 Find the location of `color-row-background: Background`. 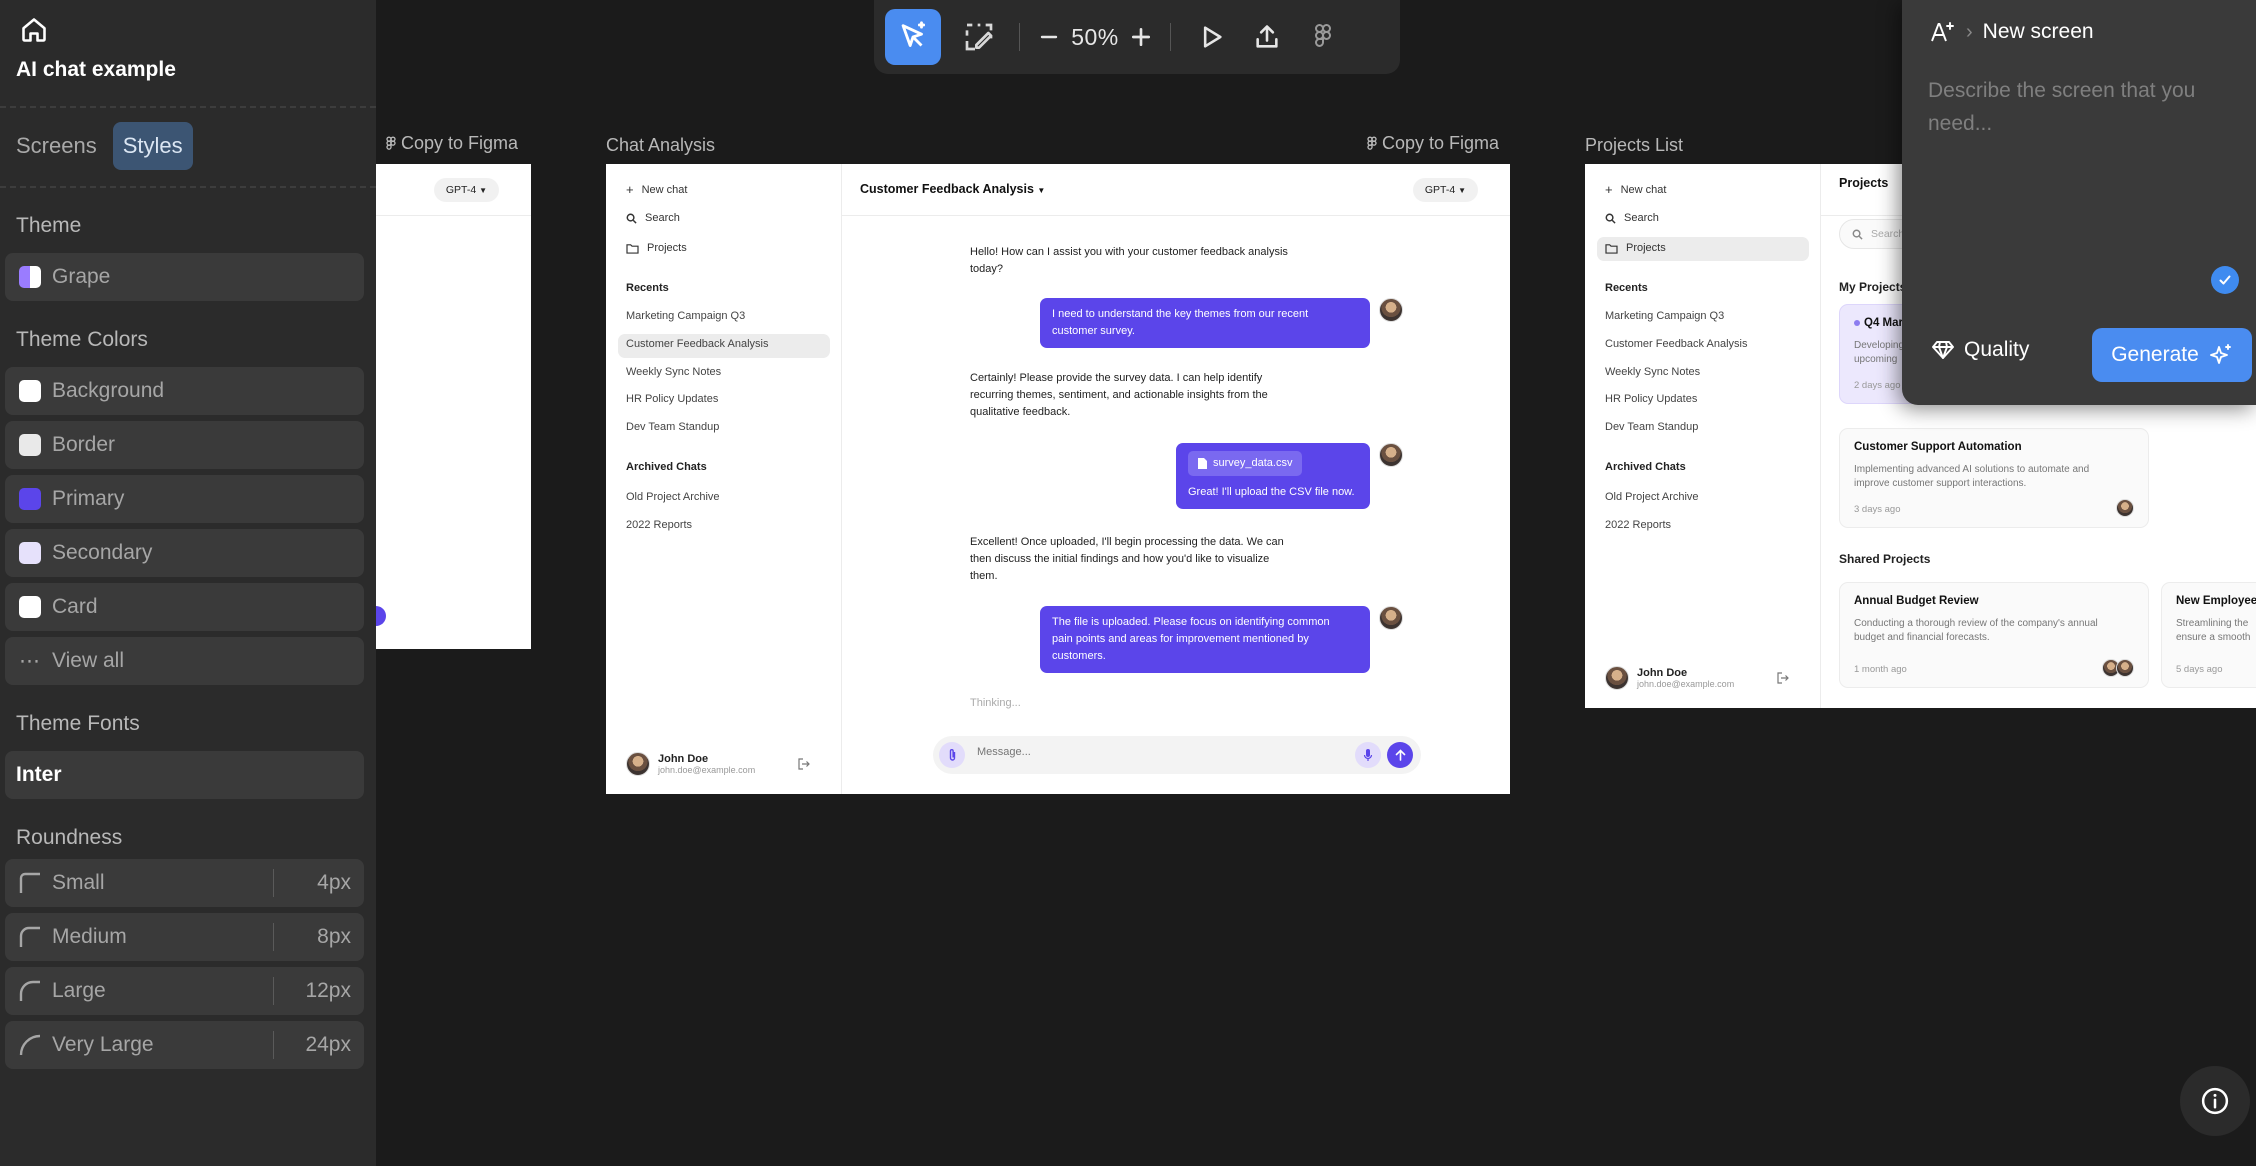

color-row-background: Background is located at coordinates (184, 391).